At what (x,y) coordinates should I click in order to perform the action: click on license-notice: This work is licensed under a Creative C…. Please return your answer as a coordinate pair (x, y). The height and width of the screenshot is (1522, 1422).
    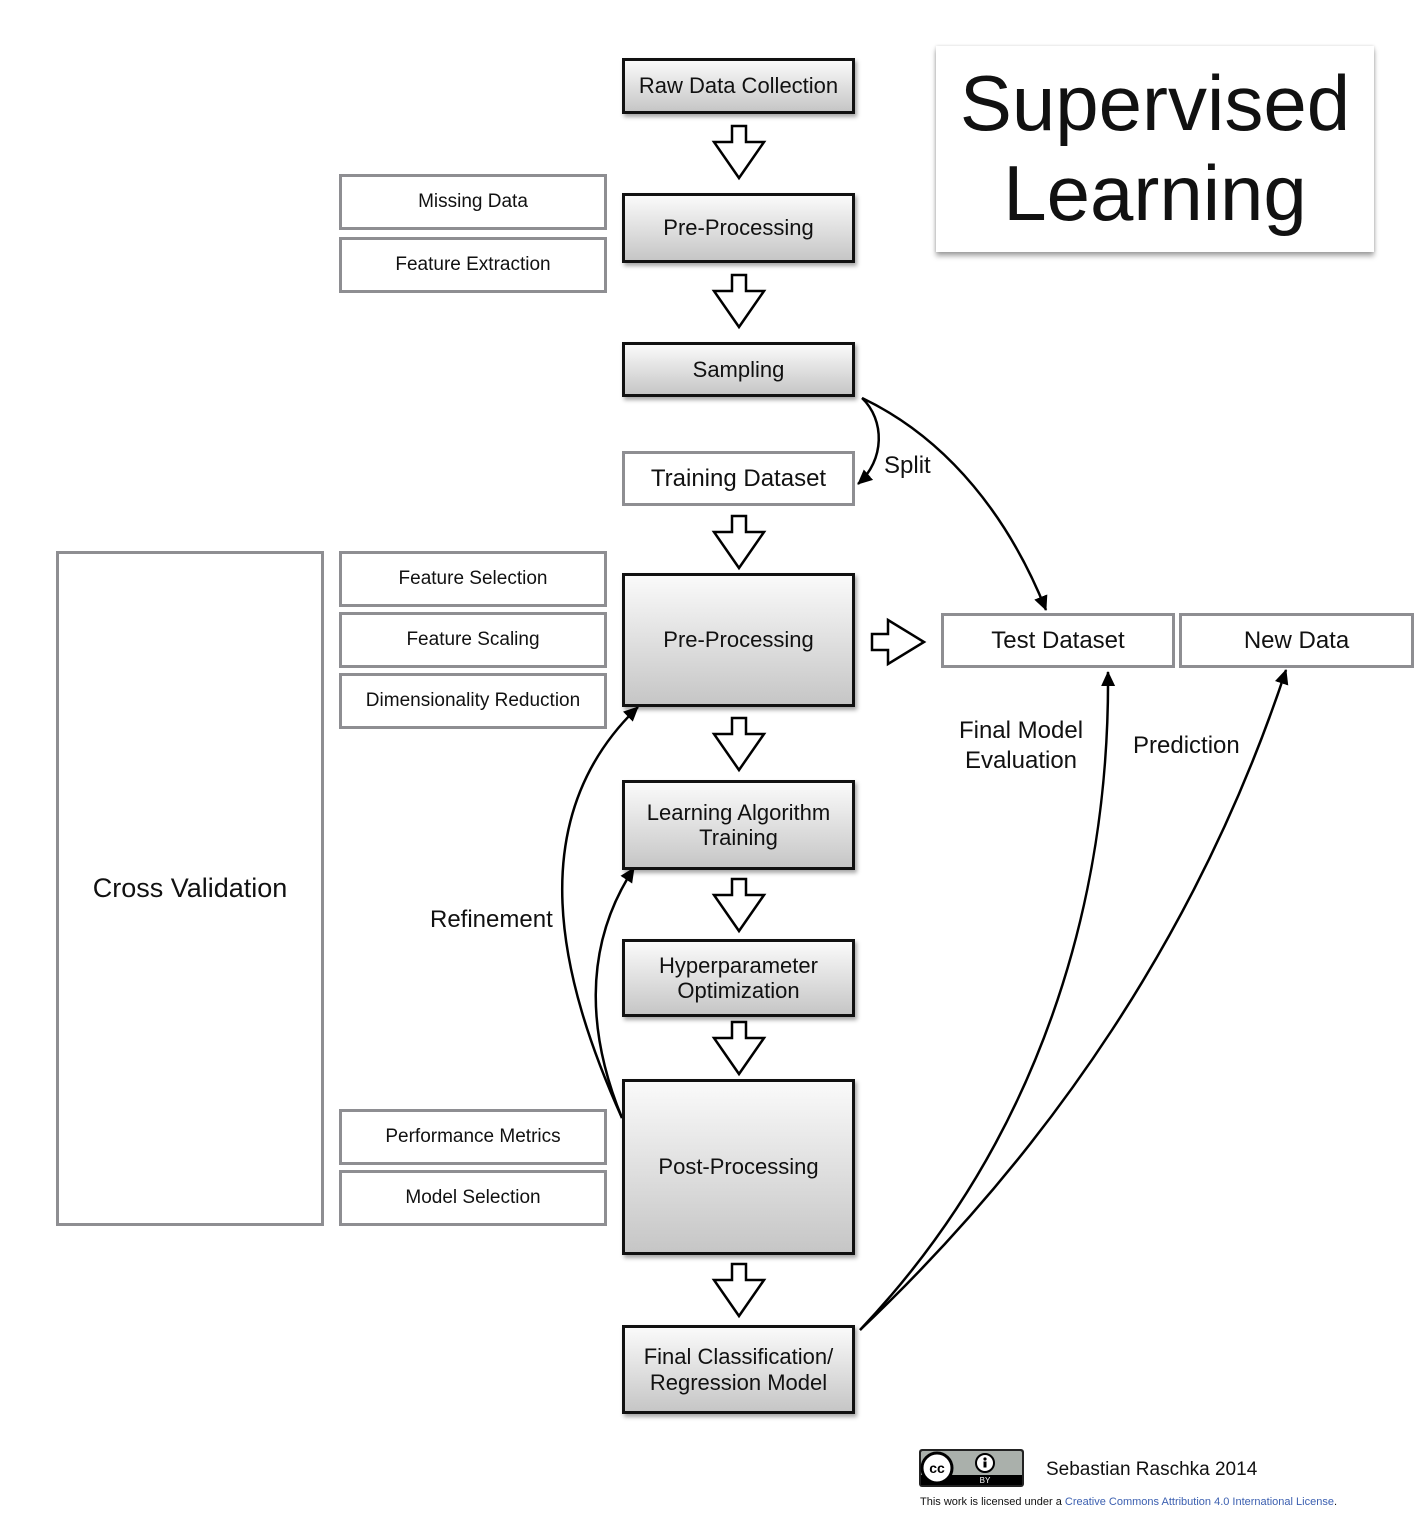
    Looking at the image, I should click on (1128, 1502).